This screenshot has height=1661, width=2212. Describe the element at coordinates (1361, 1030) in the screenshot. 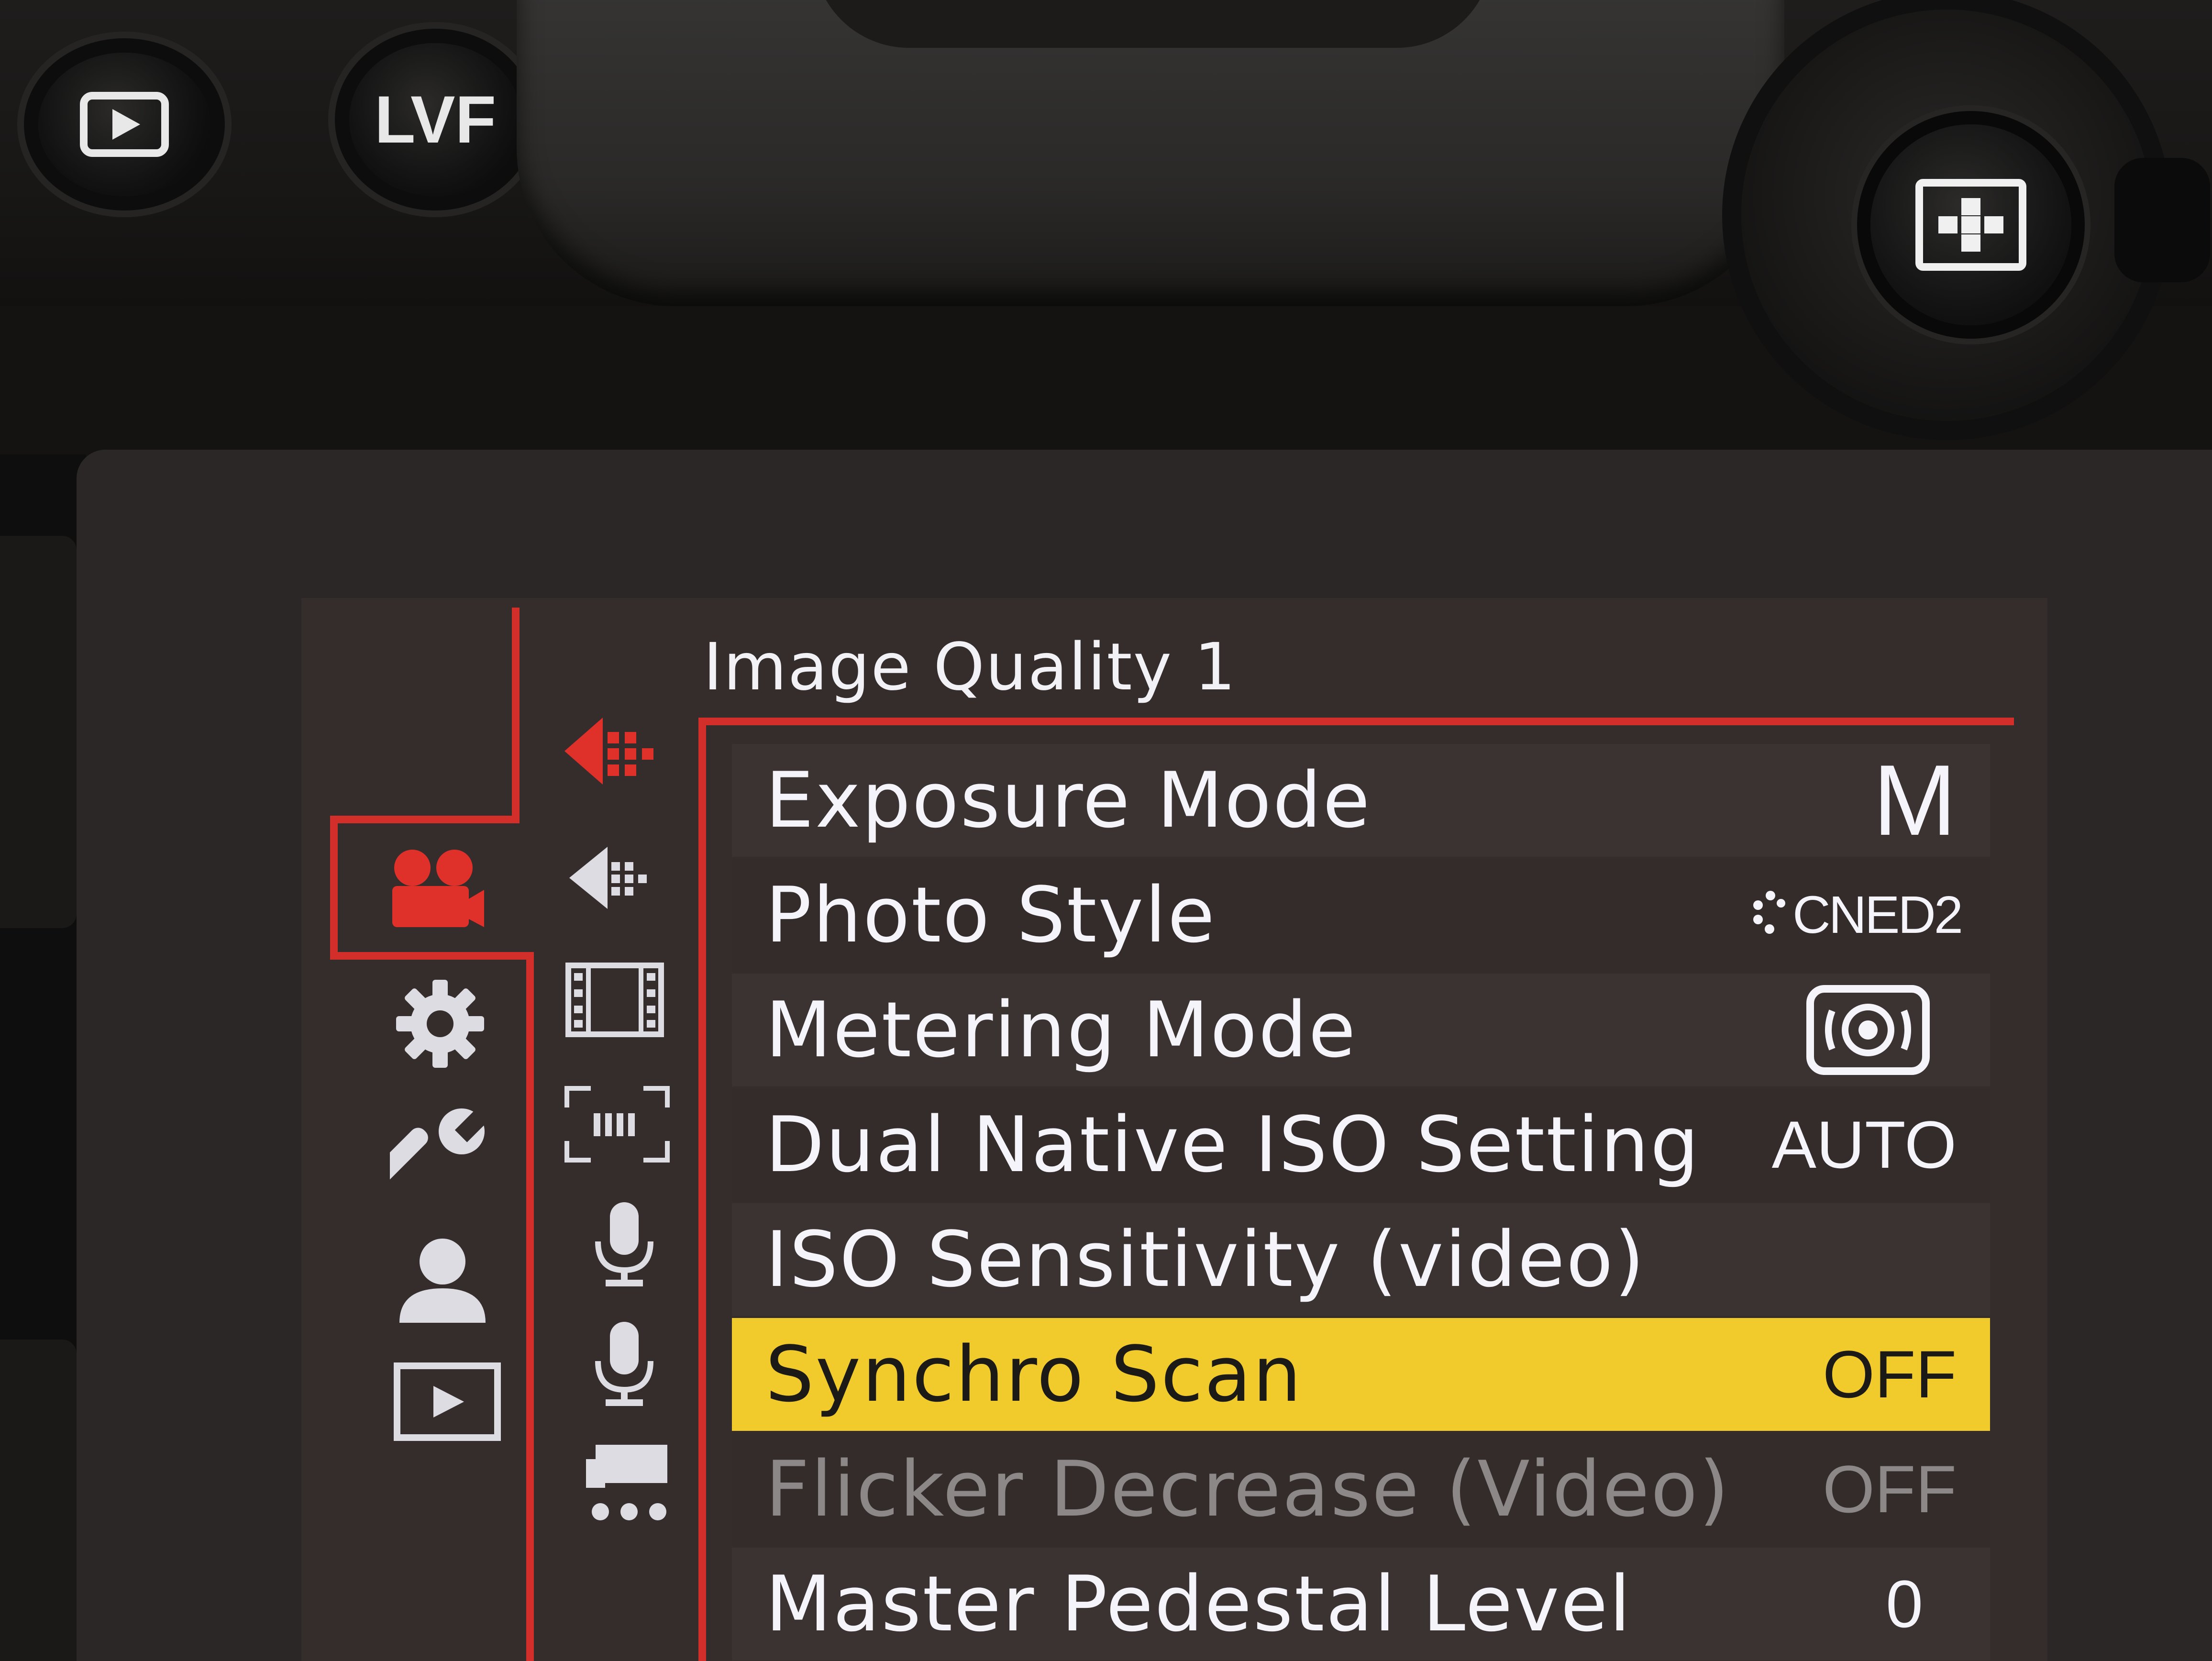

I see `menu-item-metering-mode: Metering Mode` at that location.